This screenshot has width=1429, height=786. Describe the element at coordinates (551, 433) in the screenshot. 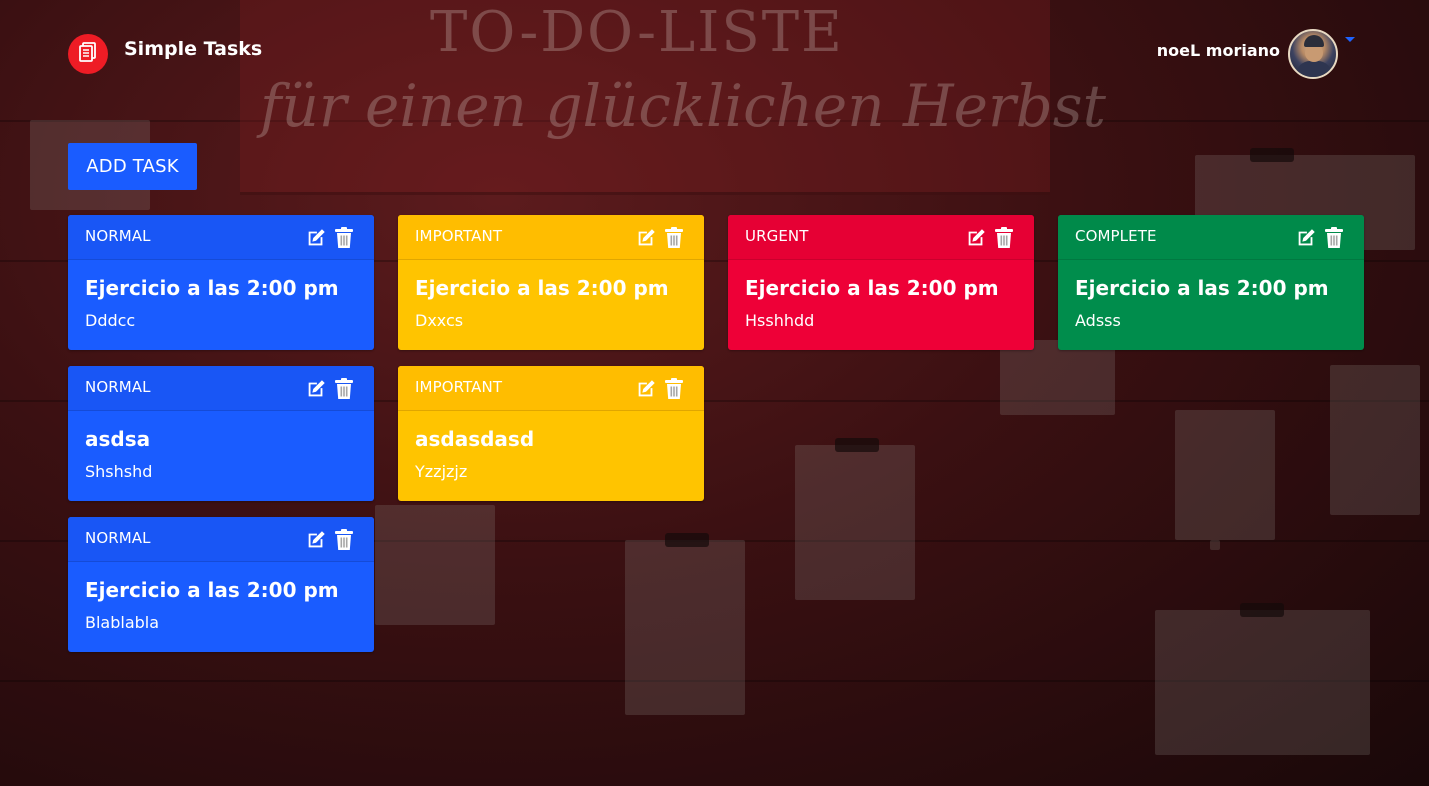

I see `task-card: IMPORTANT asdasdasd Yzzjzjz` at that location.